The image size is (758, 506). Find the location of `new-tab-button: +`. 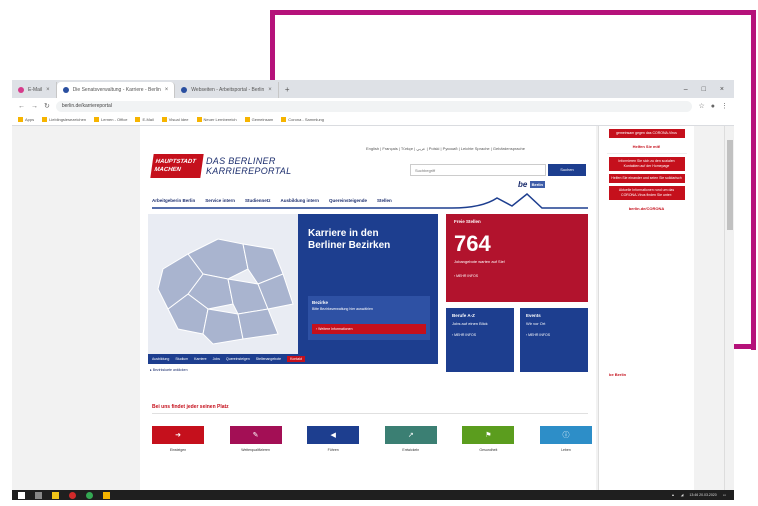

new-tab-button: + is located at coordinates (287, 89).